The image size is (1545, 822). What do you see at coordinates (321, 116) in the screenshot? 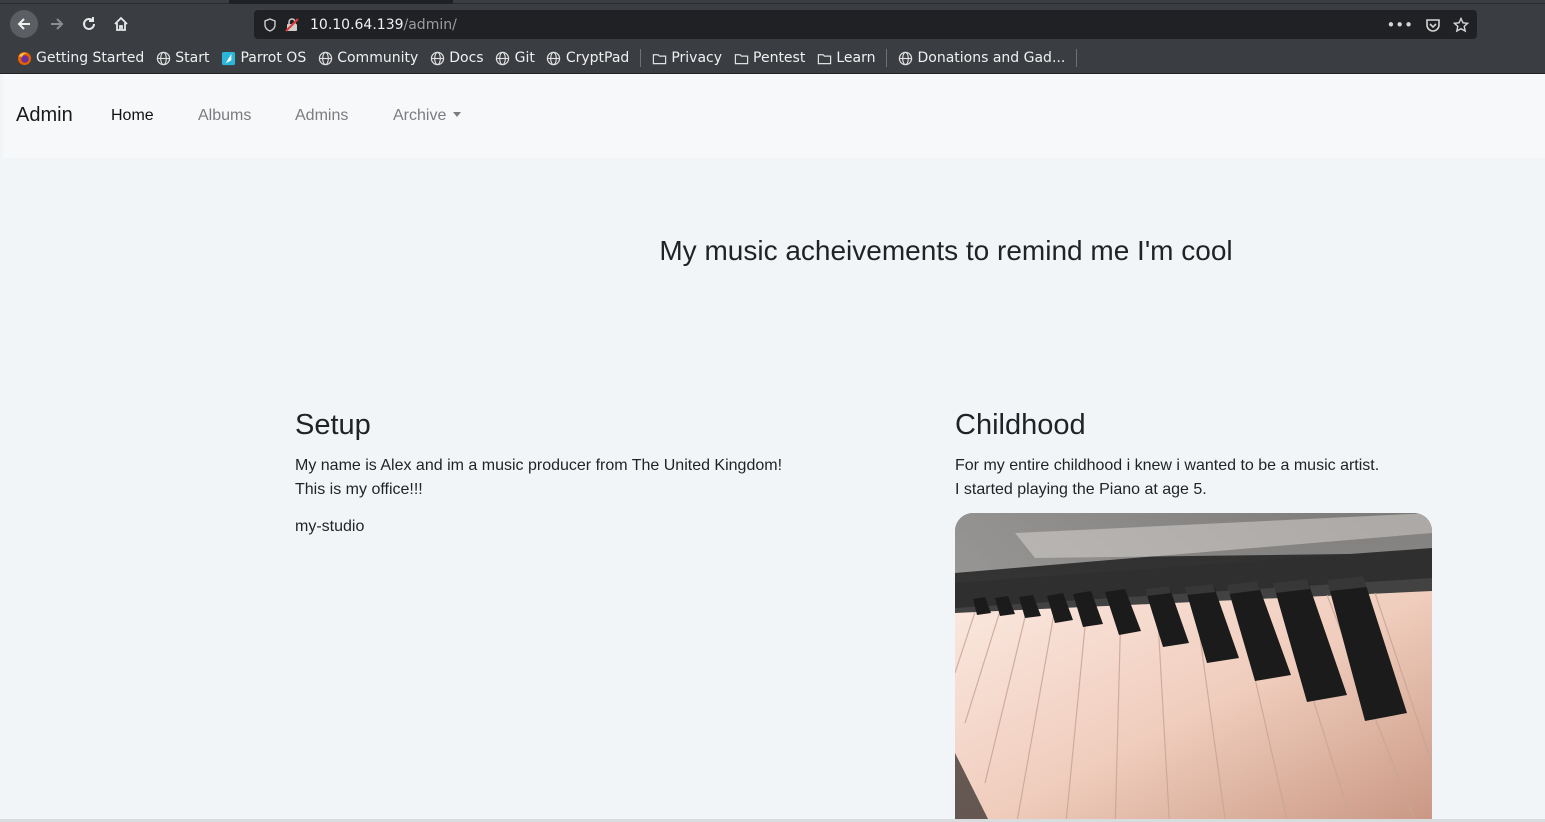
I see `nav-admins: Admins` at bounding box center [321, 116].